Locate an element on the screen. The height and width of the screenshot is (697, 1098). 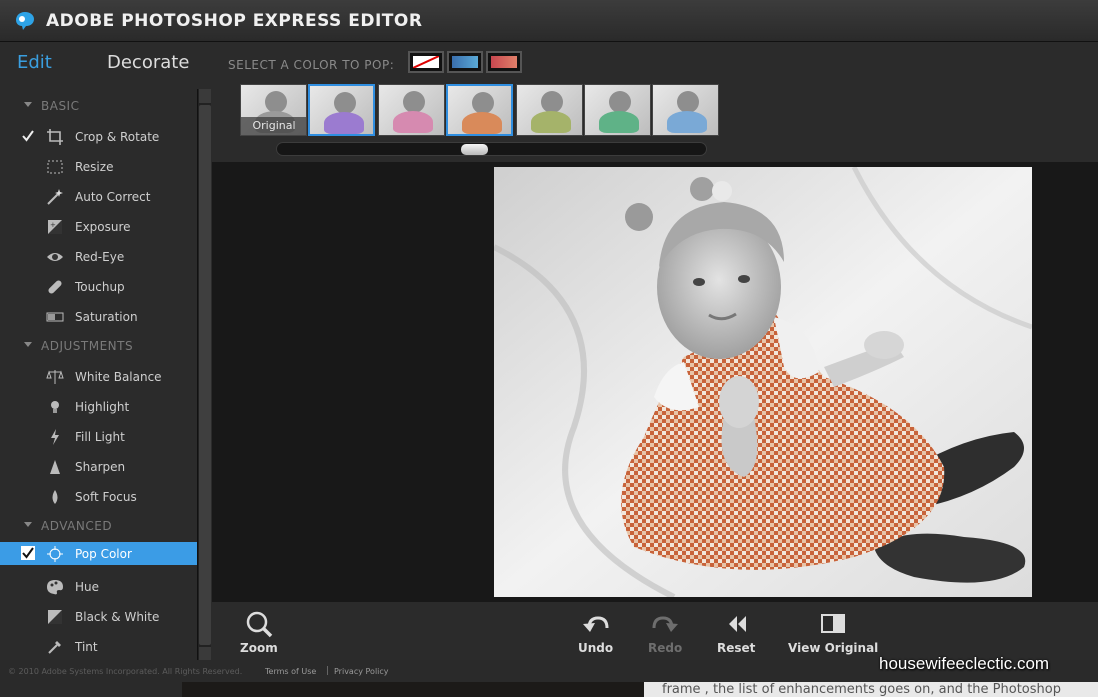
tools-scrollbar is located at coordinates (204, 375).